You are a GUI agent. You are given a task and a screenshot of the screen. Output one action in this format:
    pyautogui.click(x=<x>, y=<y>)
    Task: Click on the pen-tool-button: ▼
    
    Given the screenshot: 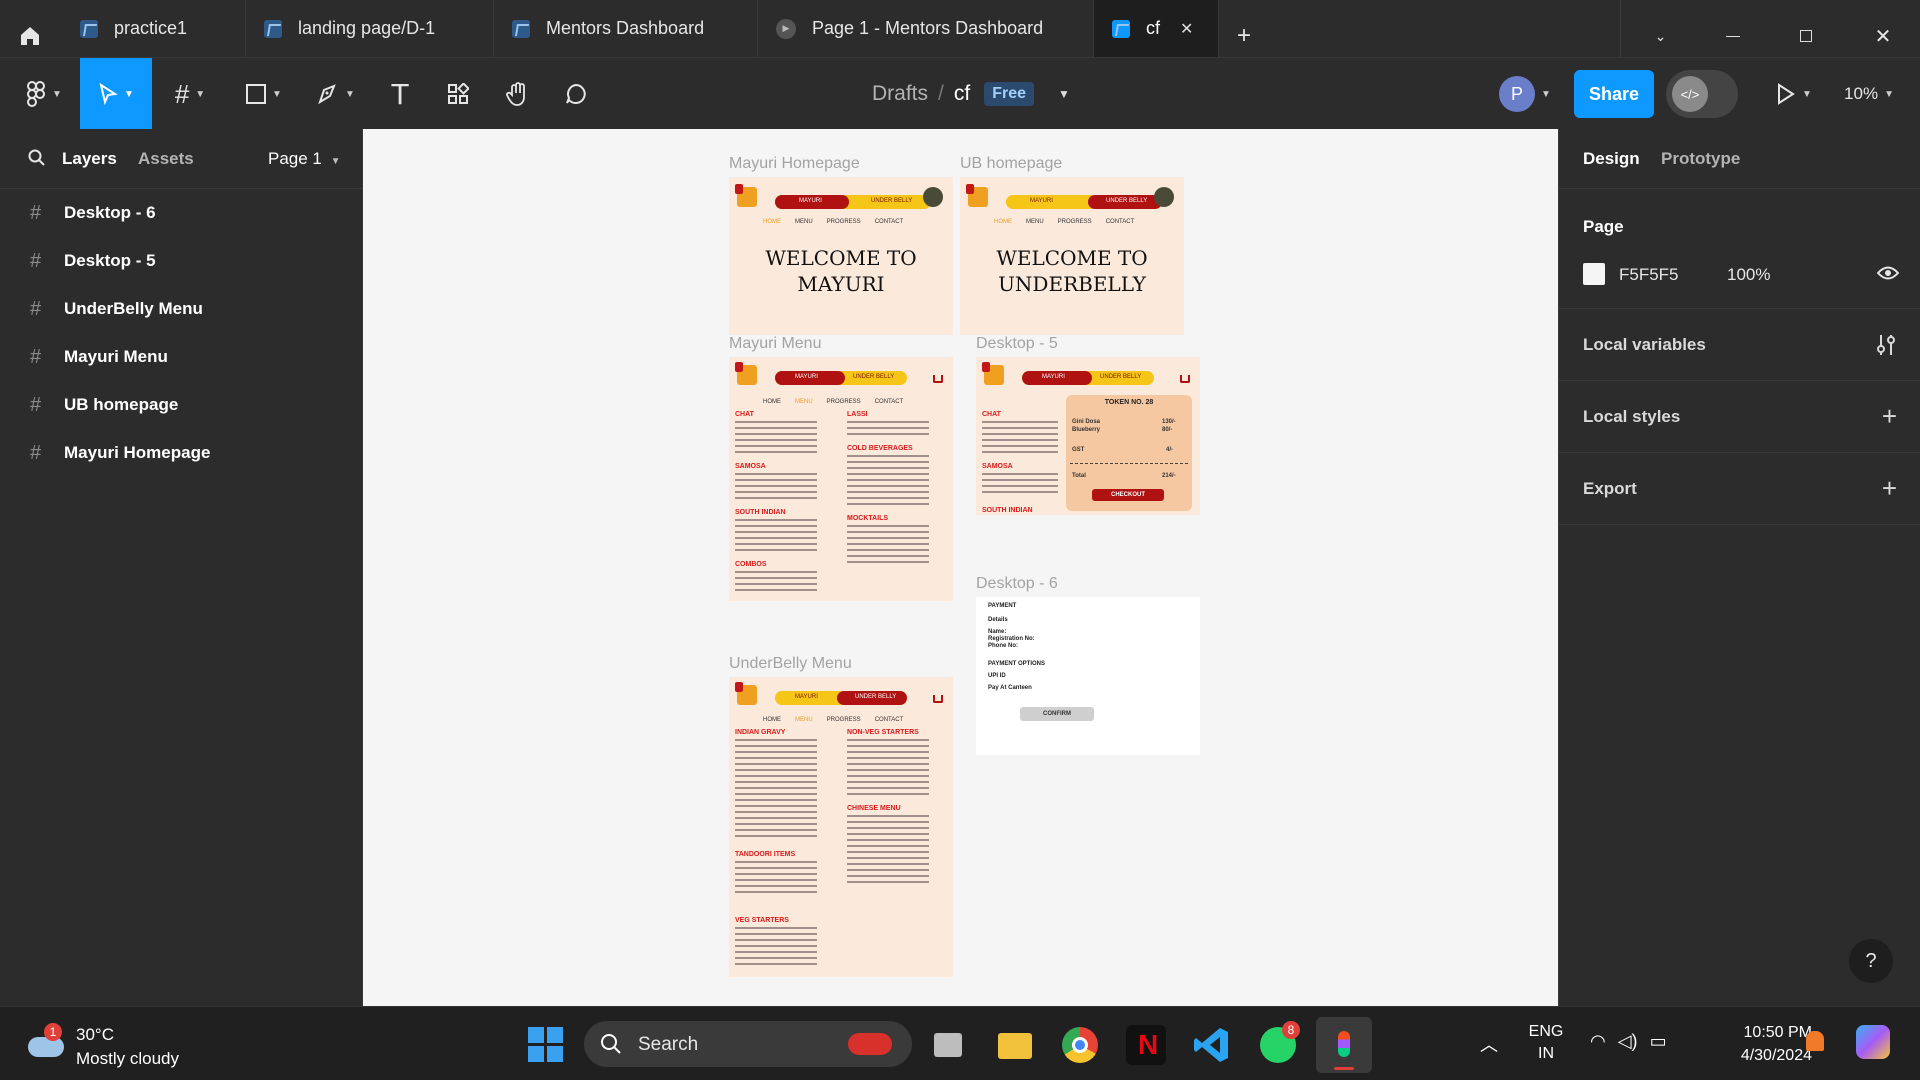 What is the action you would take?
    pyautogui.click(x=336, y=94)
    